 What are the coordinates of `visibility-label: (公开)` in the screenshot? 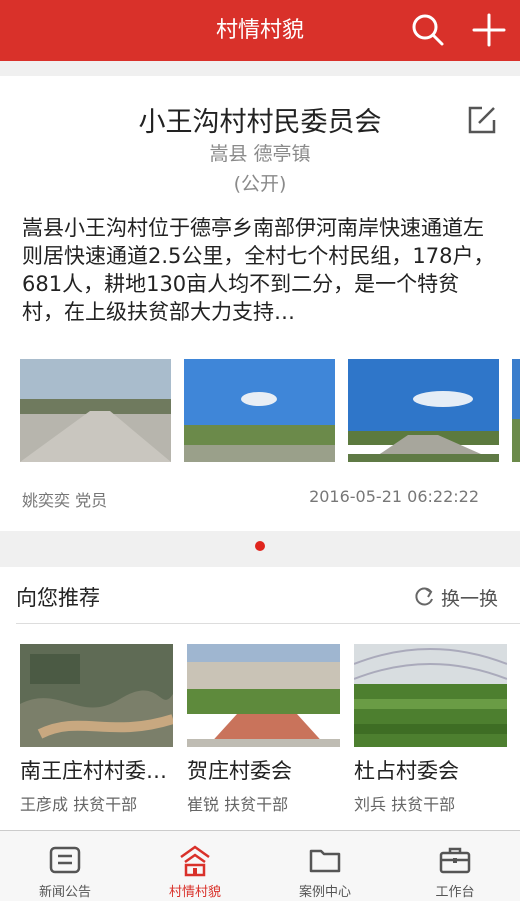 It's located at (260, 184).